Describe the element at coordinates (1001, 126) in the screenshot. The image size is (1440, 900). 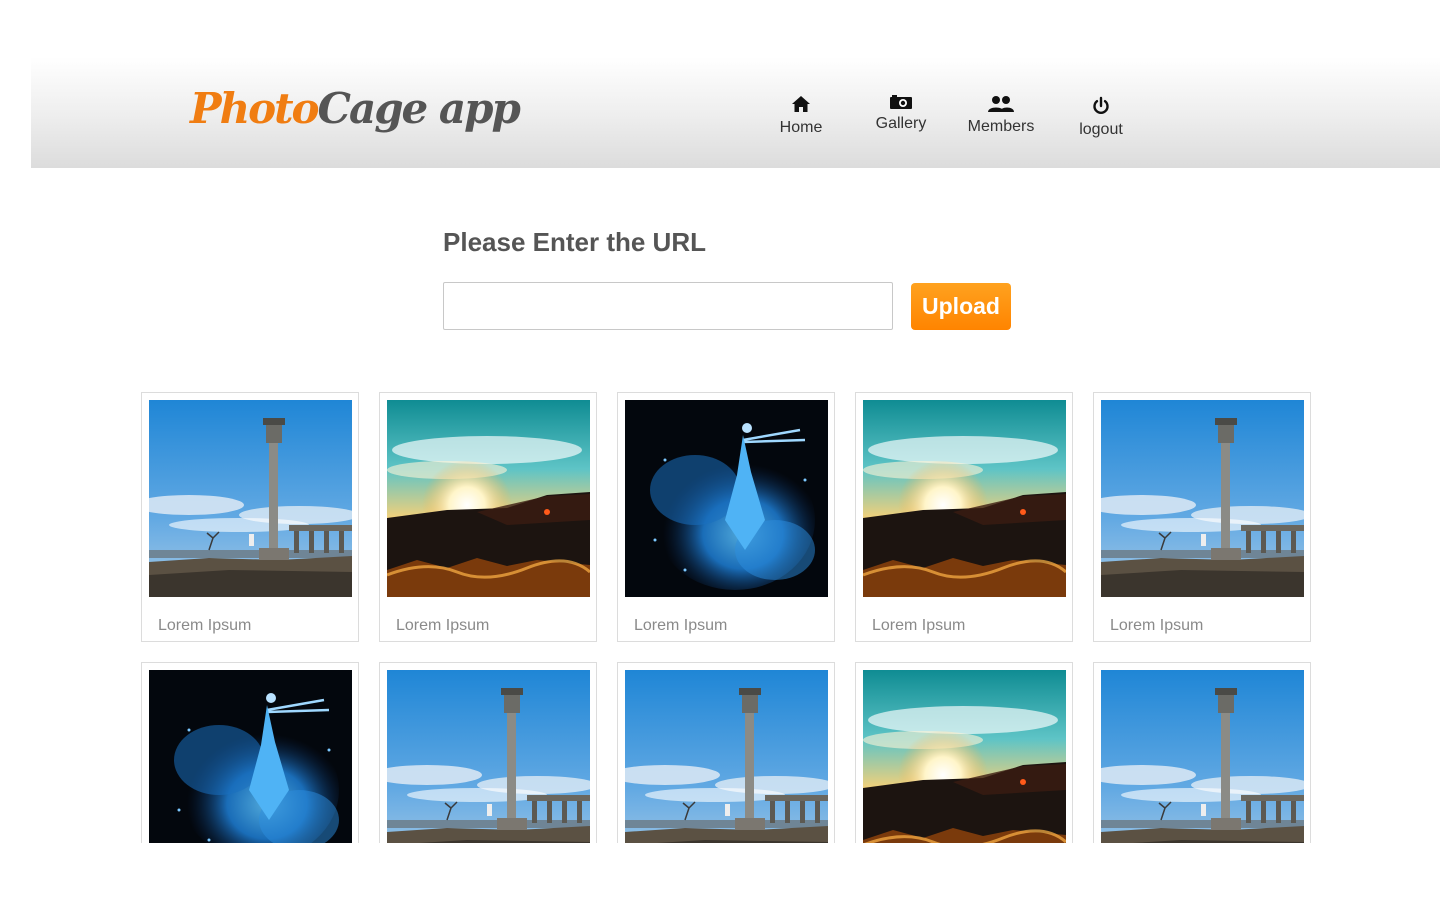
I see `nav-members-label: Members` at that location.